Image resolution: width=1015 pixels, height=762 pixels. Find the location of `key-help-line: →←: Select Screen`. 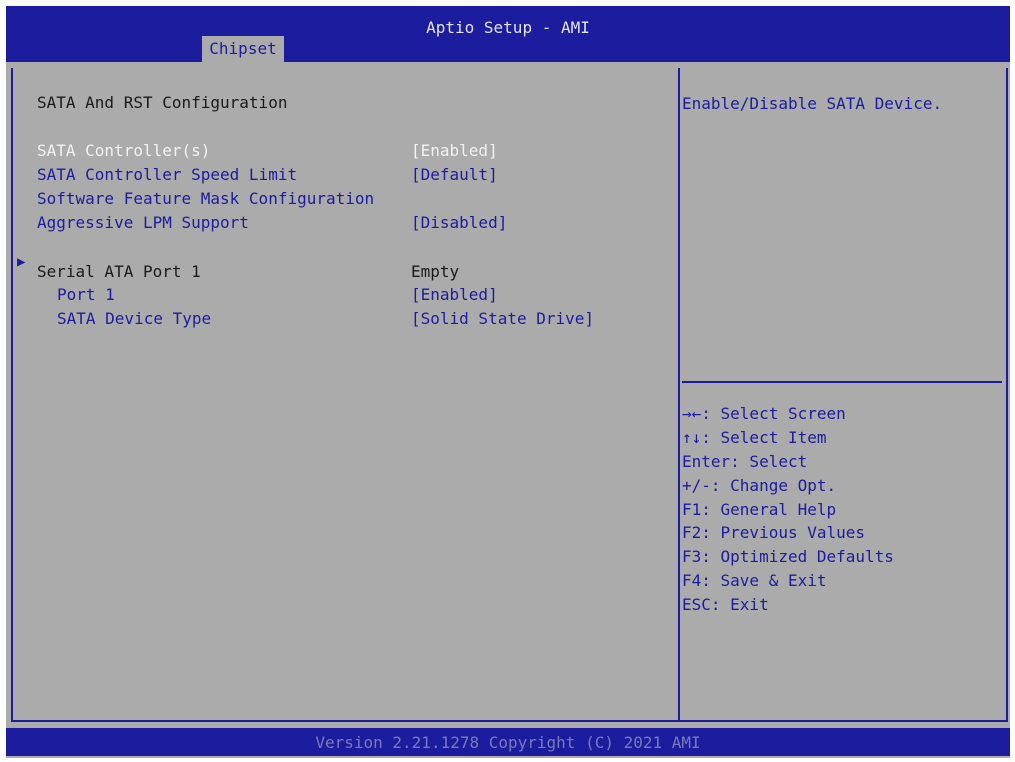

key-help-line: →←: Select Screen is located at coordinates (764, 413).